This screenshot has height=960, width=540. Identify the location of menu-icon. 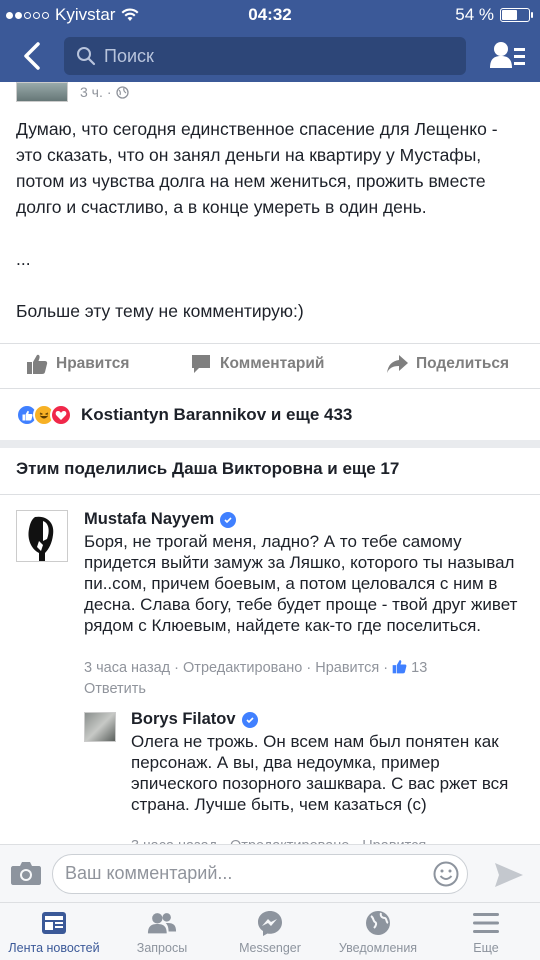
(486, 923).